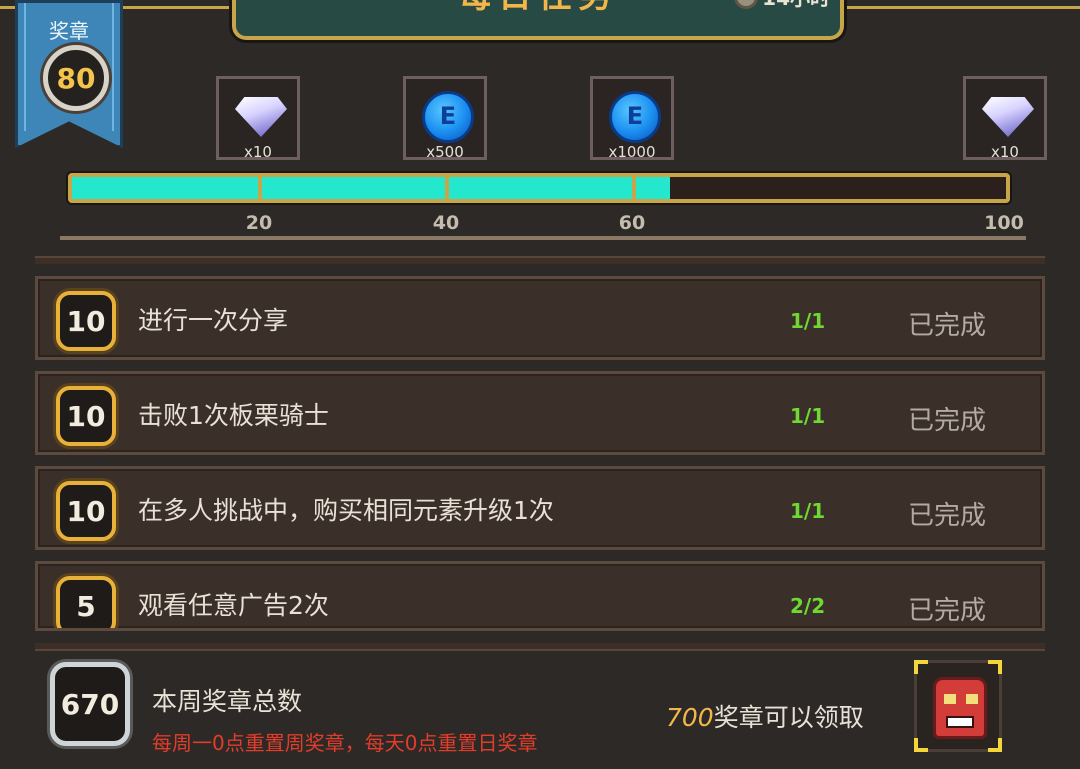 This screenshot has width=1080, height=769. What do you see at coordinates (86, 602) in the screenshot?
I see `task-reward-badge: 5` at bounding box center [86, 602].